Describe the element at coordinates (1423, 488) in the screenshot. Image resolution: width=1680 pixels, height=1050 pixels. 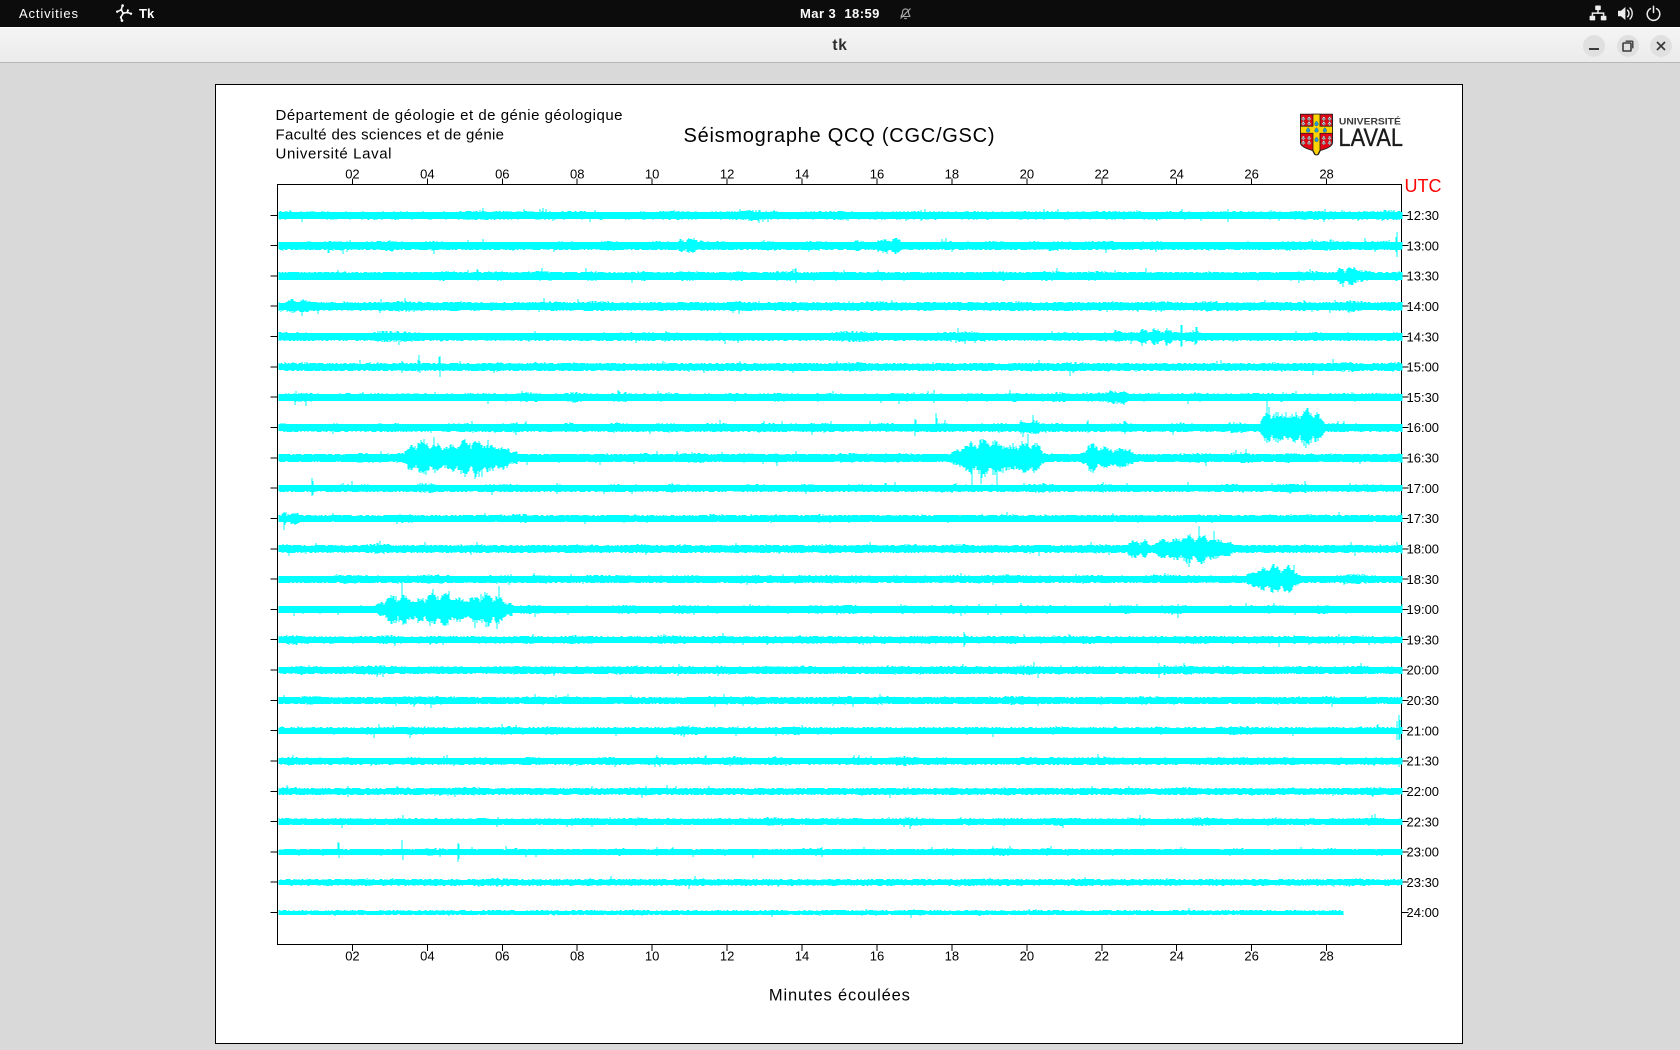
I see `svg-text: 17:00` at that location.